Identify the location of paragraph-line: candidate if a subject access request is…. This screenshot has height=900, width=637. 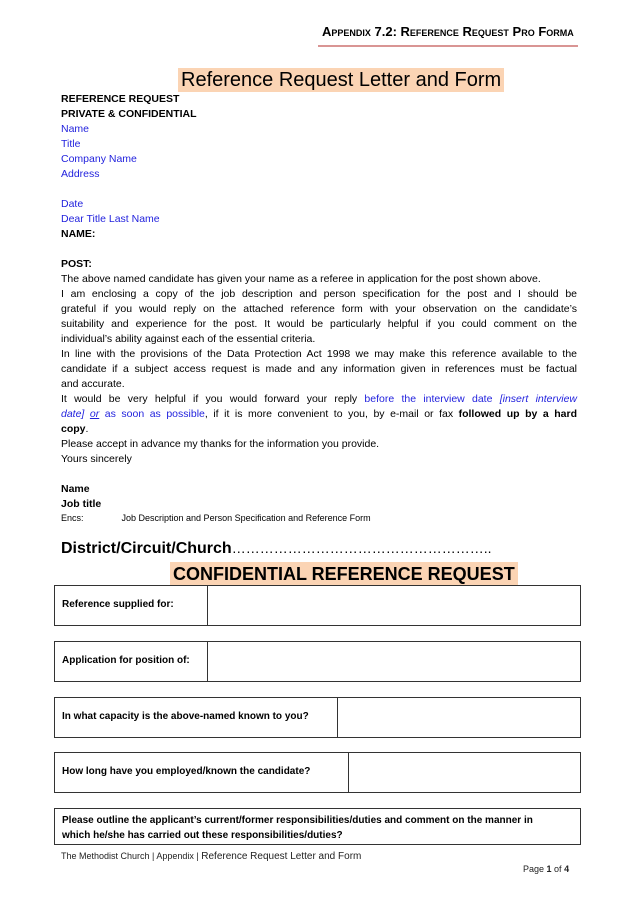
(319, 369).